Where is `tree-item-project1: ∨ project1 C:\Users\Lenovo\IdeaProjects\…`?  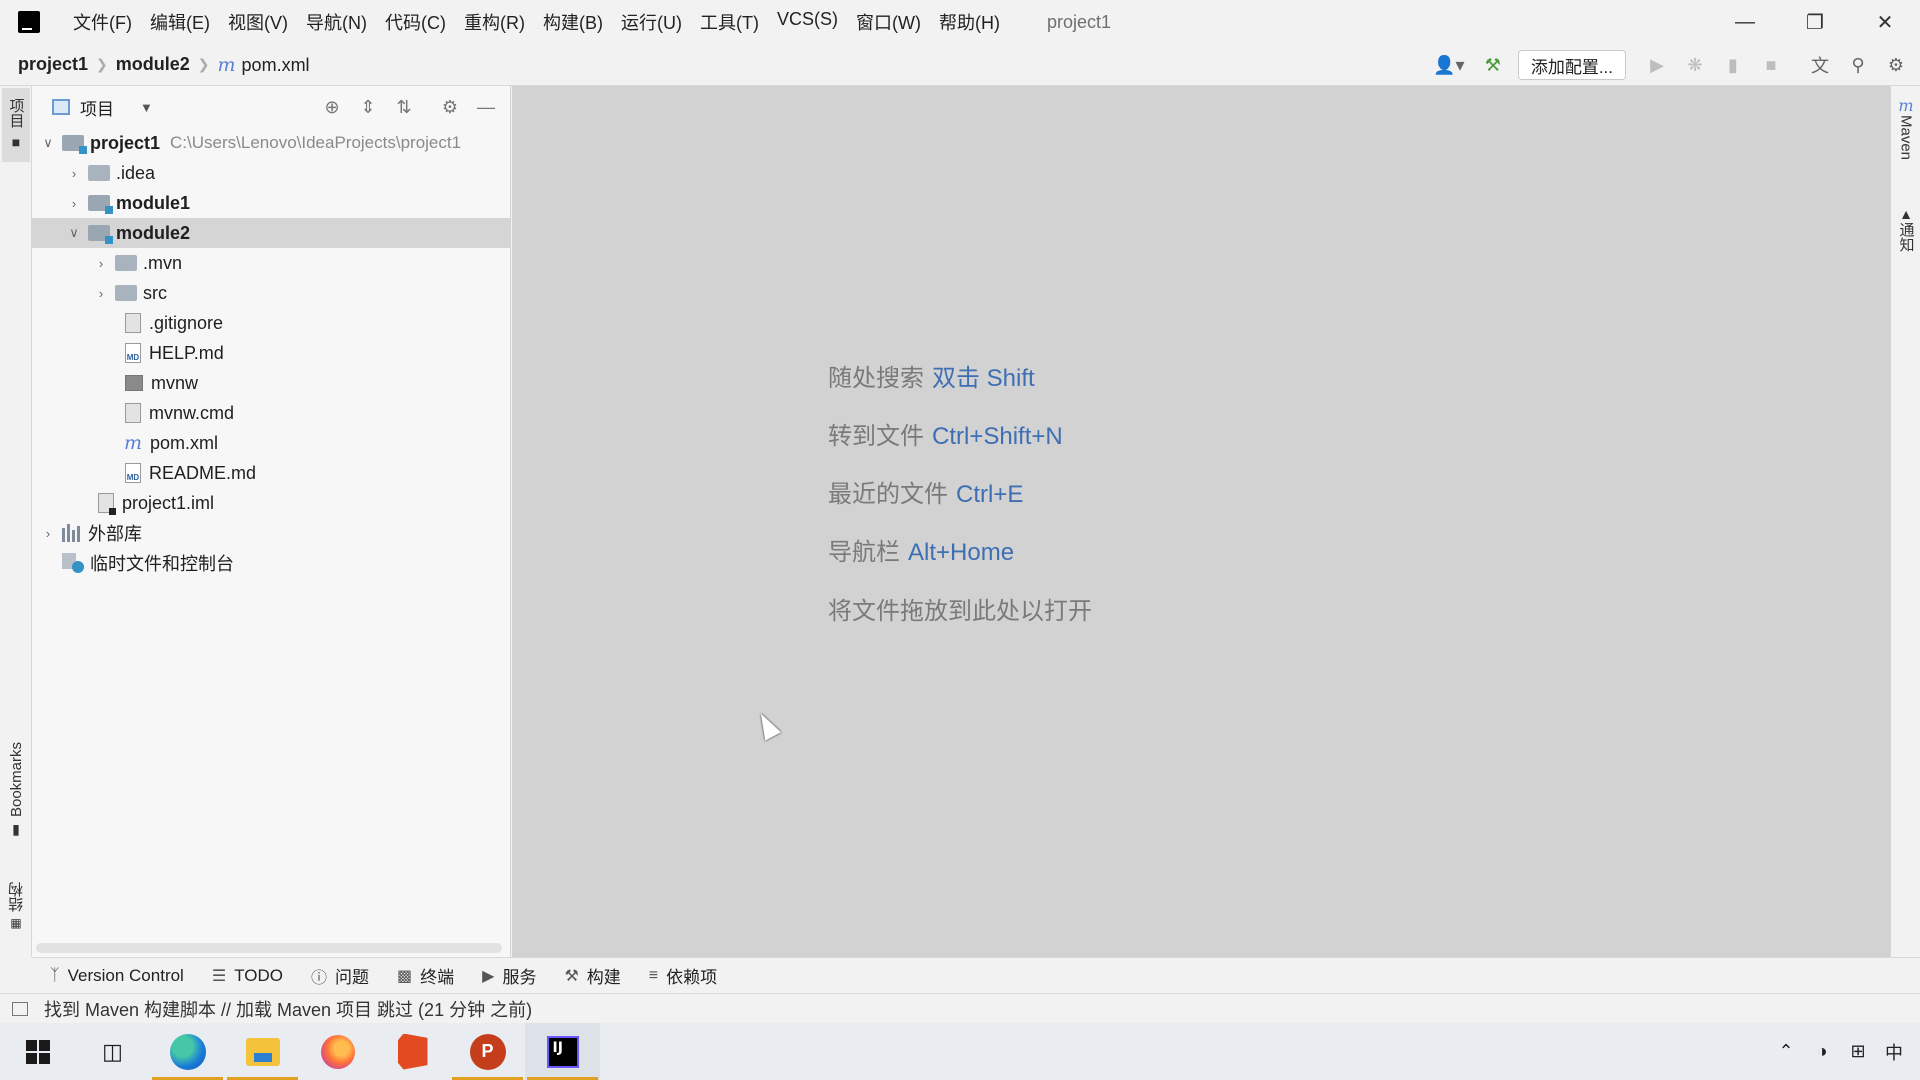 tree-item-project1: ∨ project1 C:\Users\Lenovo\IdeaProjects\… is located at coordinates (271, 143).